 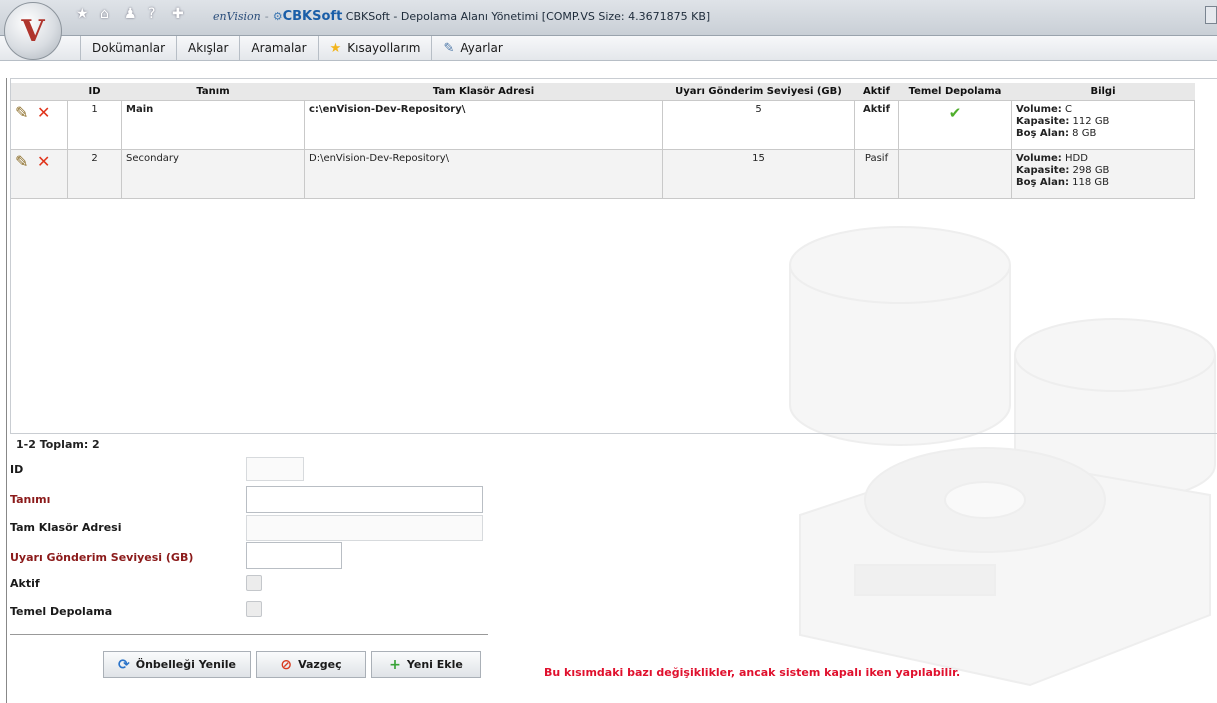 What do you see at coordinates (155, 14) in the screenshot?
I see `help-icon: ?` at bounding box center [155, 14].